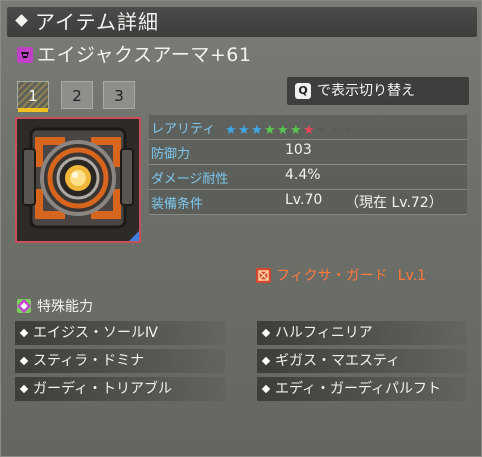 Image resolution: width=482 pixels, height=457 pixels. I want to click on fixa-line: フィクサ・ガード Lv.1, so click(351, 275).